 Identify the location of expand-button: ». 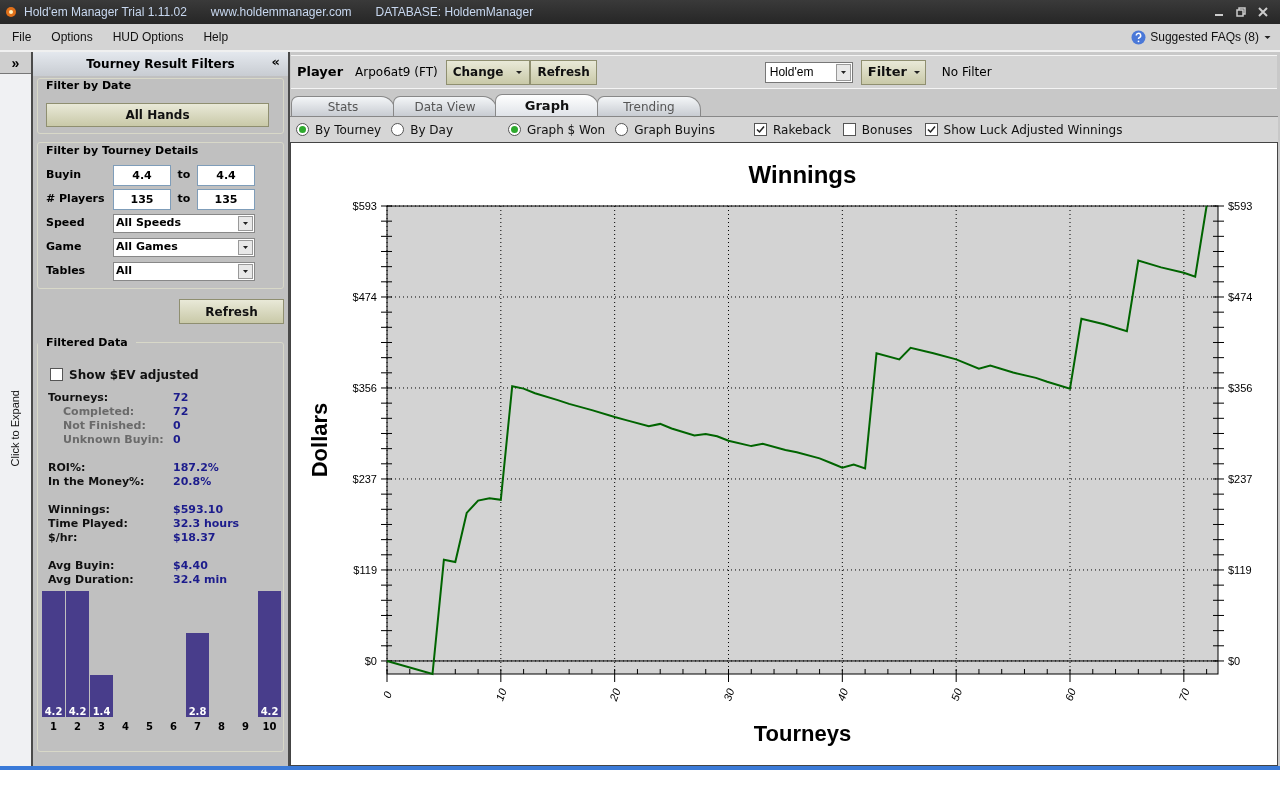
(15, 63).